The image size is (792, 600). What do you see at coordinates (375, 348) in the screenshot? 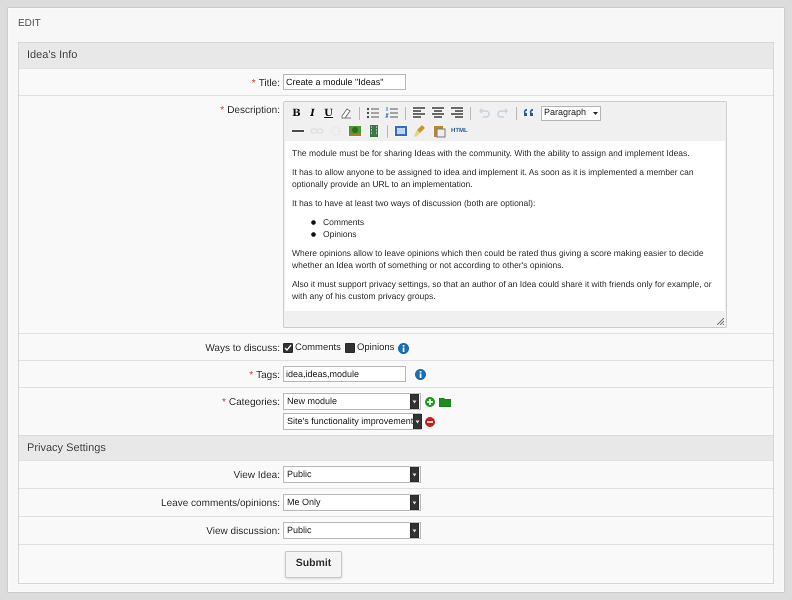
I see `checkbox-label: Opinions` at bounding box center [375, 348].